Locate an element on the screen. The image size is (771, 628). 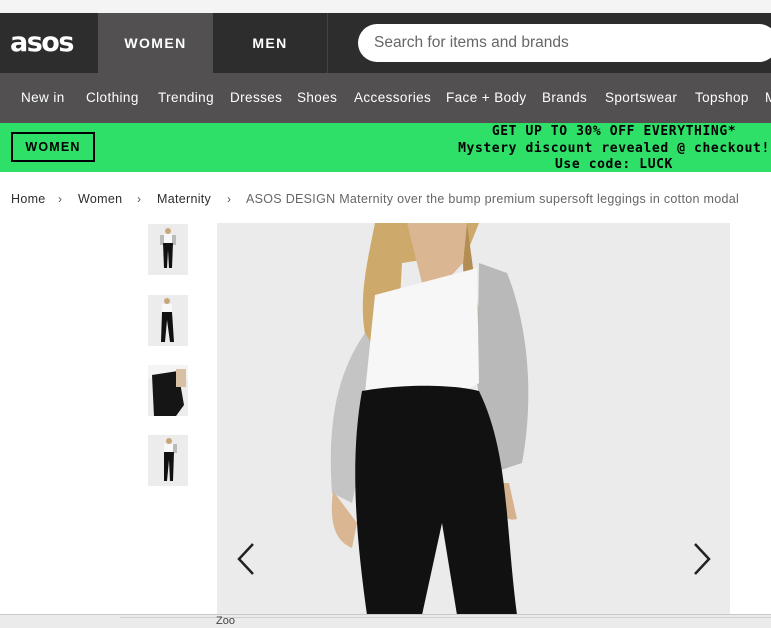
site-header: asos WOMEN MEN is located at coordinates (385, 43).